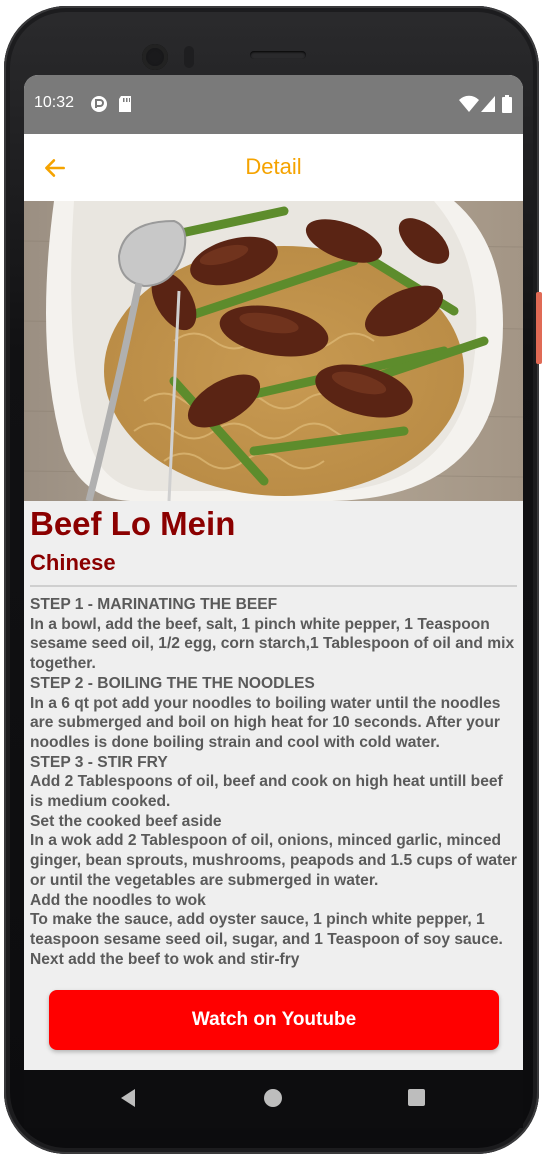 This screenshot has width=545, height=1160. What do you see at coordinates (469, 103) in the screenshot?
I see `wifi-icon` at bounding box center [469, 103].